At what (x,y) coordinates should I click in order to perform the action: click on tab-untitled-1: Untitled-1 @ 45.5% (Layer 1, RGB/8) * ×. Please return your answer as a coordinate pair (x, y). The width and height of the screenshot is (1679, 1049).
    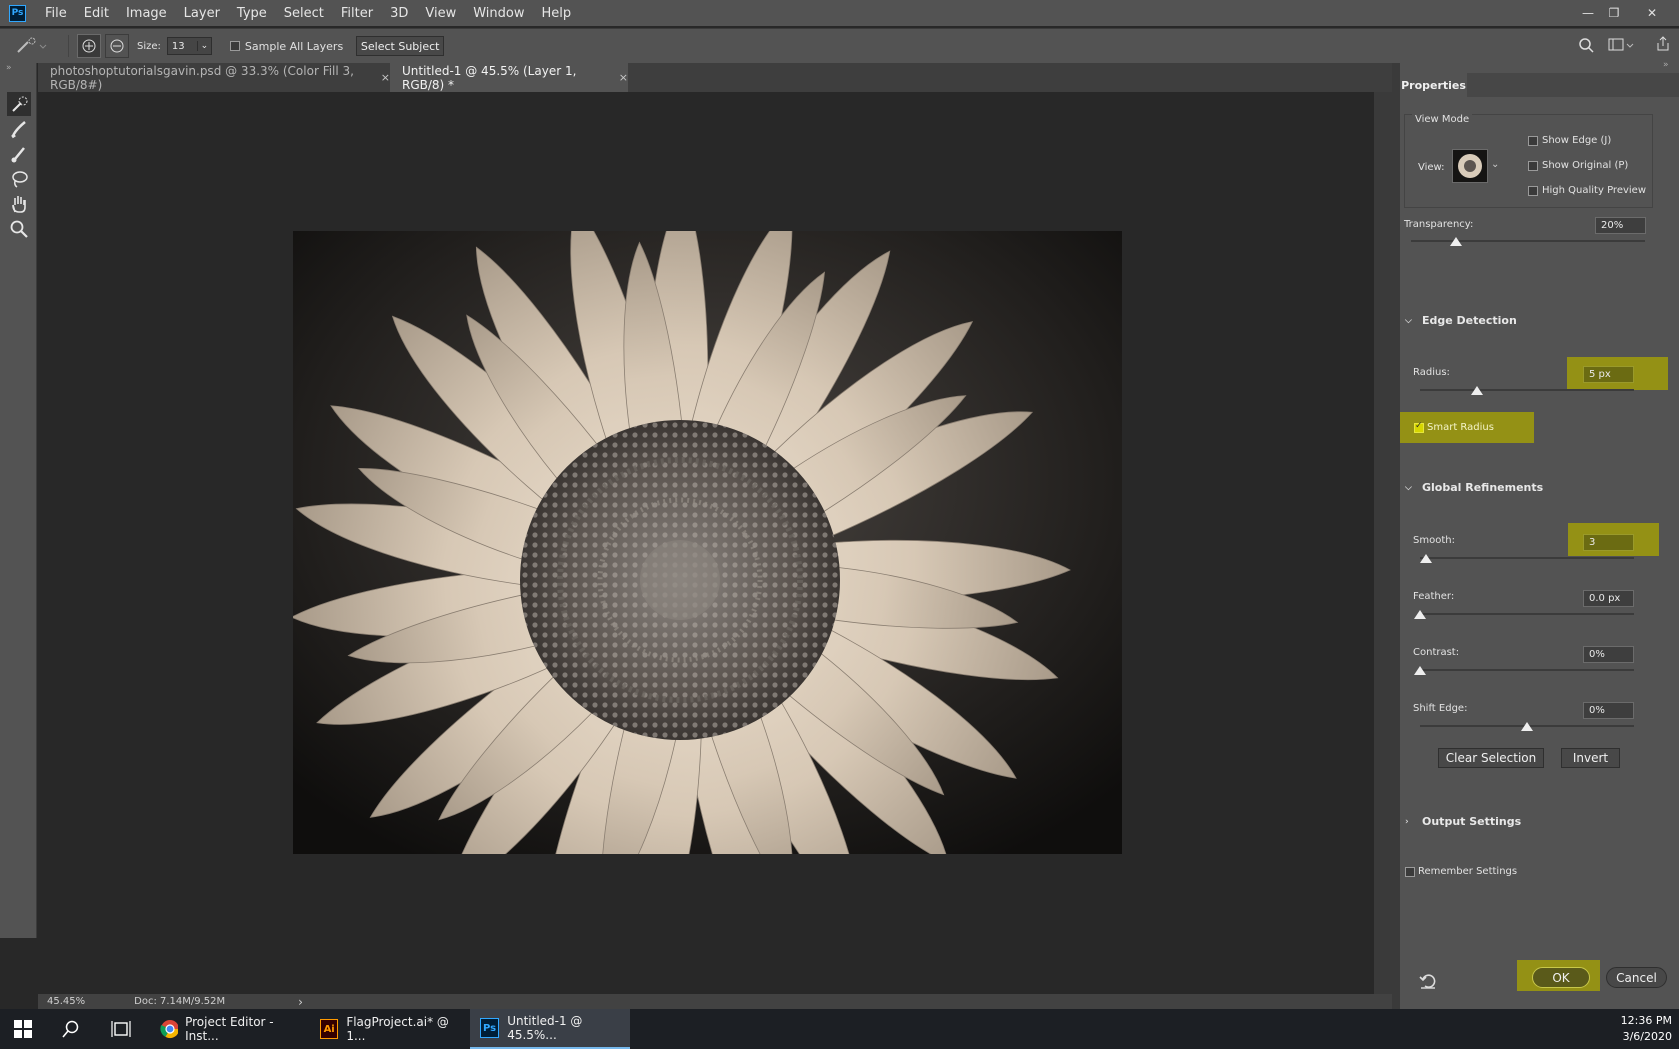
    Looking at the image, I should click on (509, 77).